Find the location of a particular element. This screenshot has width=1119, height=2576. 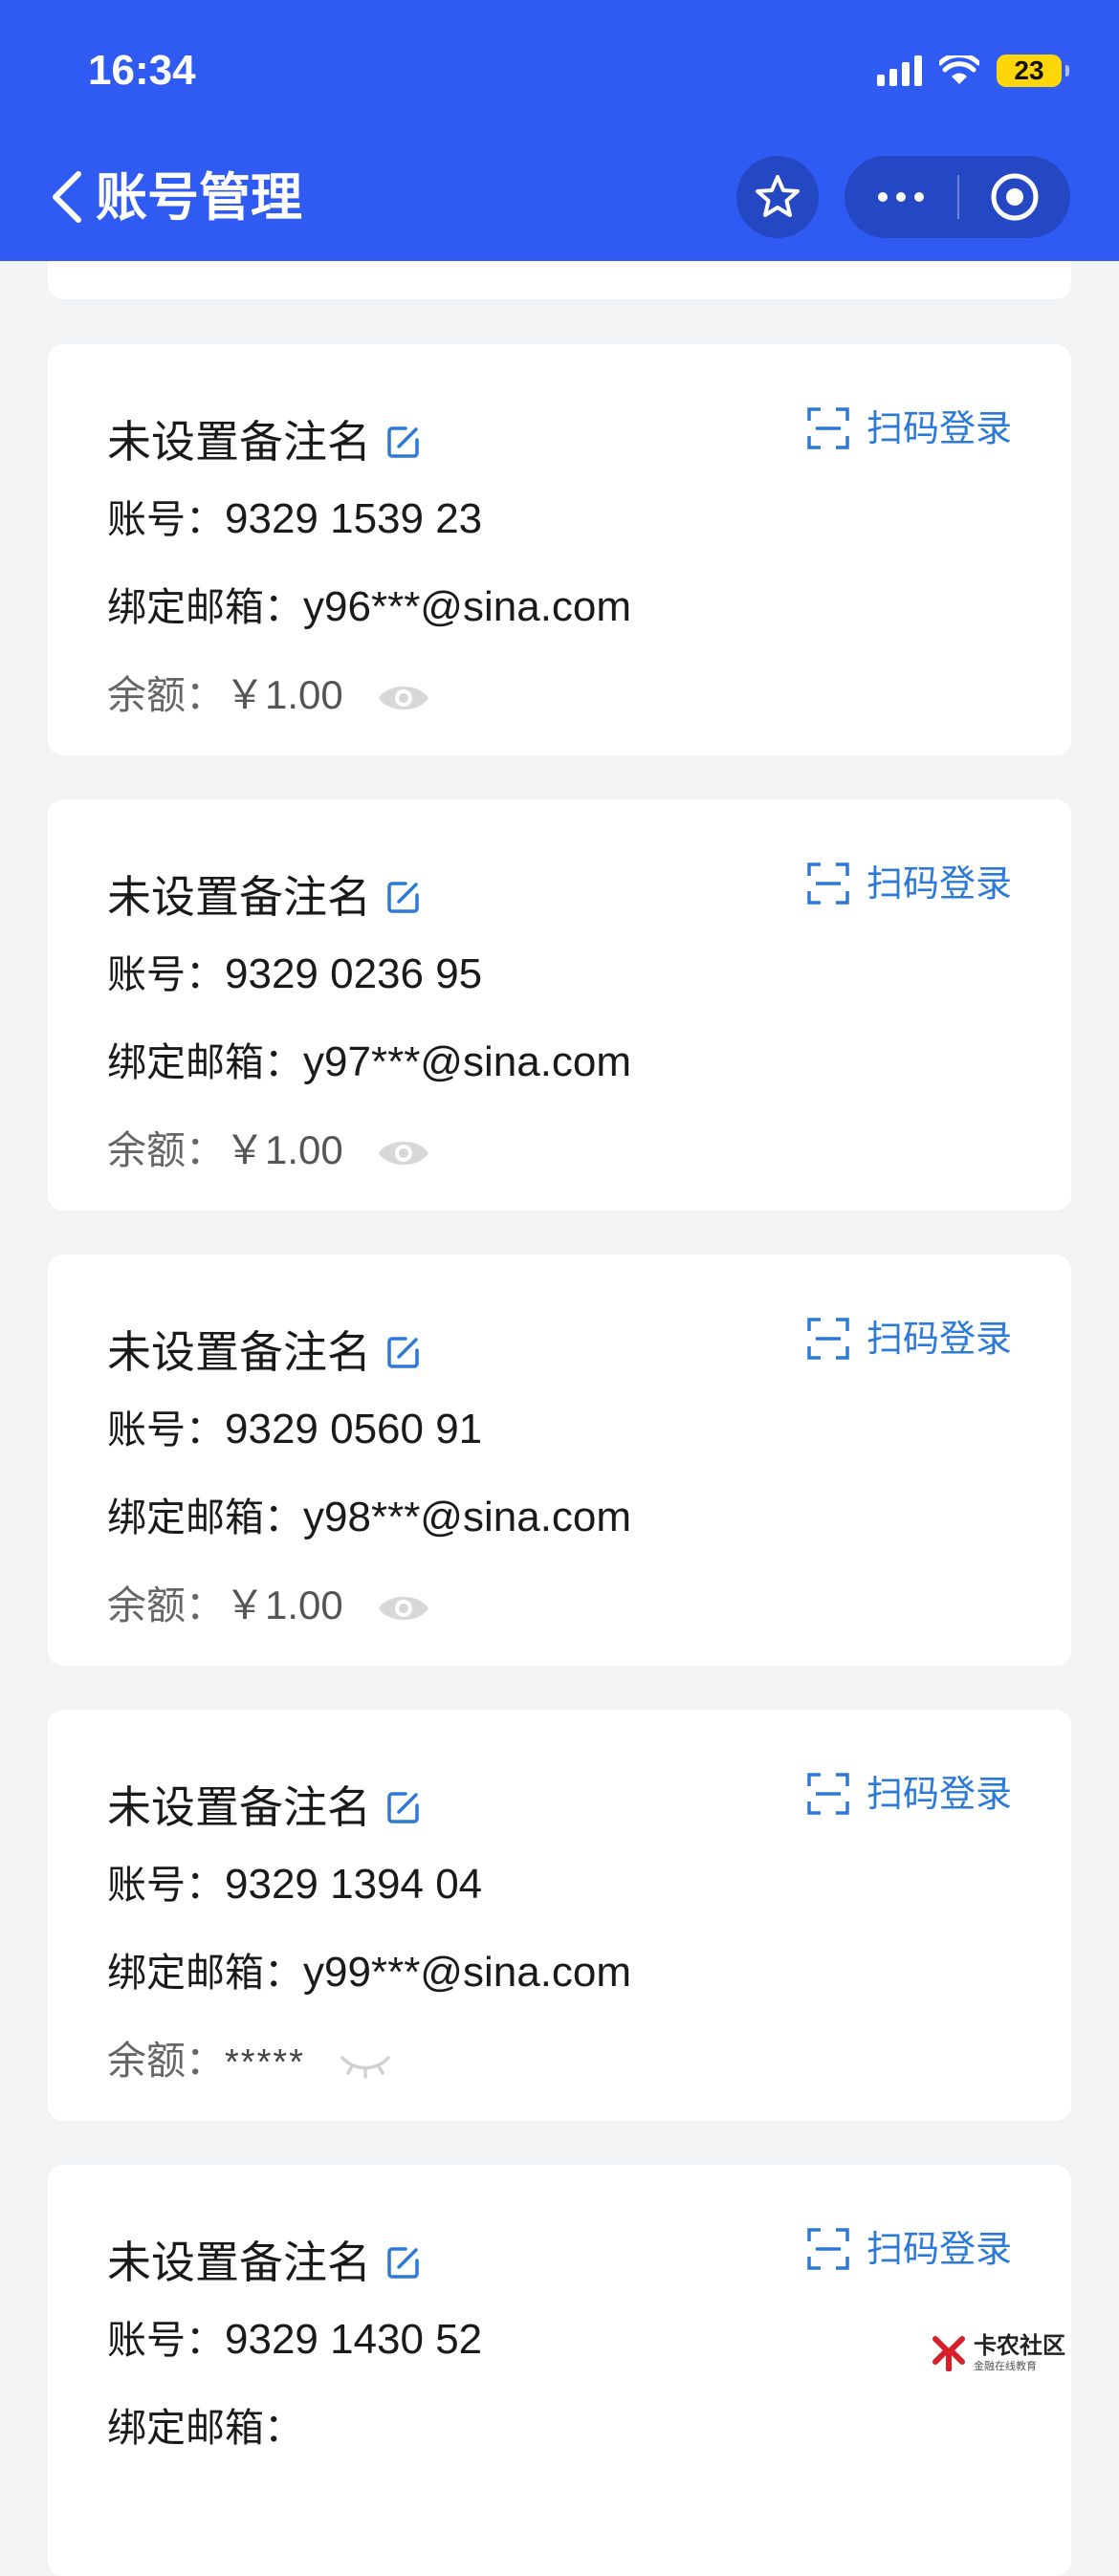

email-row: 绑定邮箱：y97***@sina.com is located at coordinates (369, 1061).